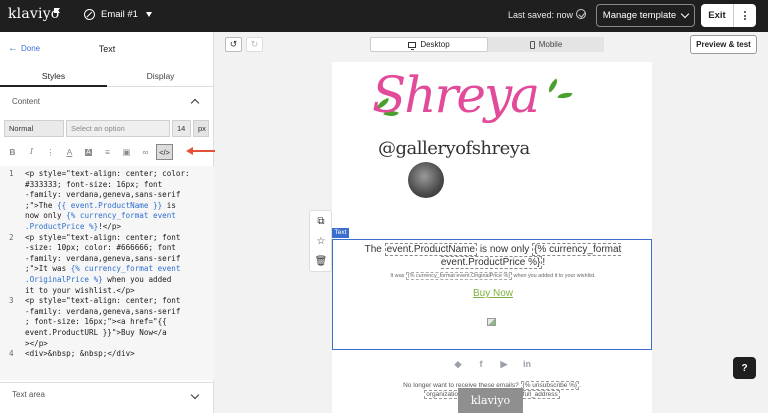 The height and width of the screenshot is (413, 768). I want to click on caret-down-icon, so click(148, 14).